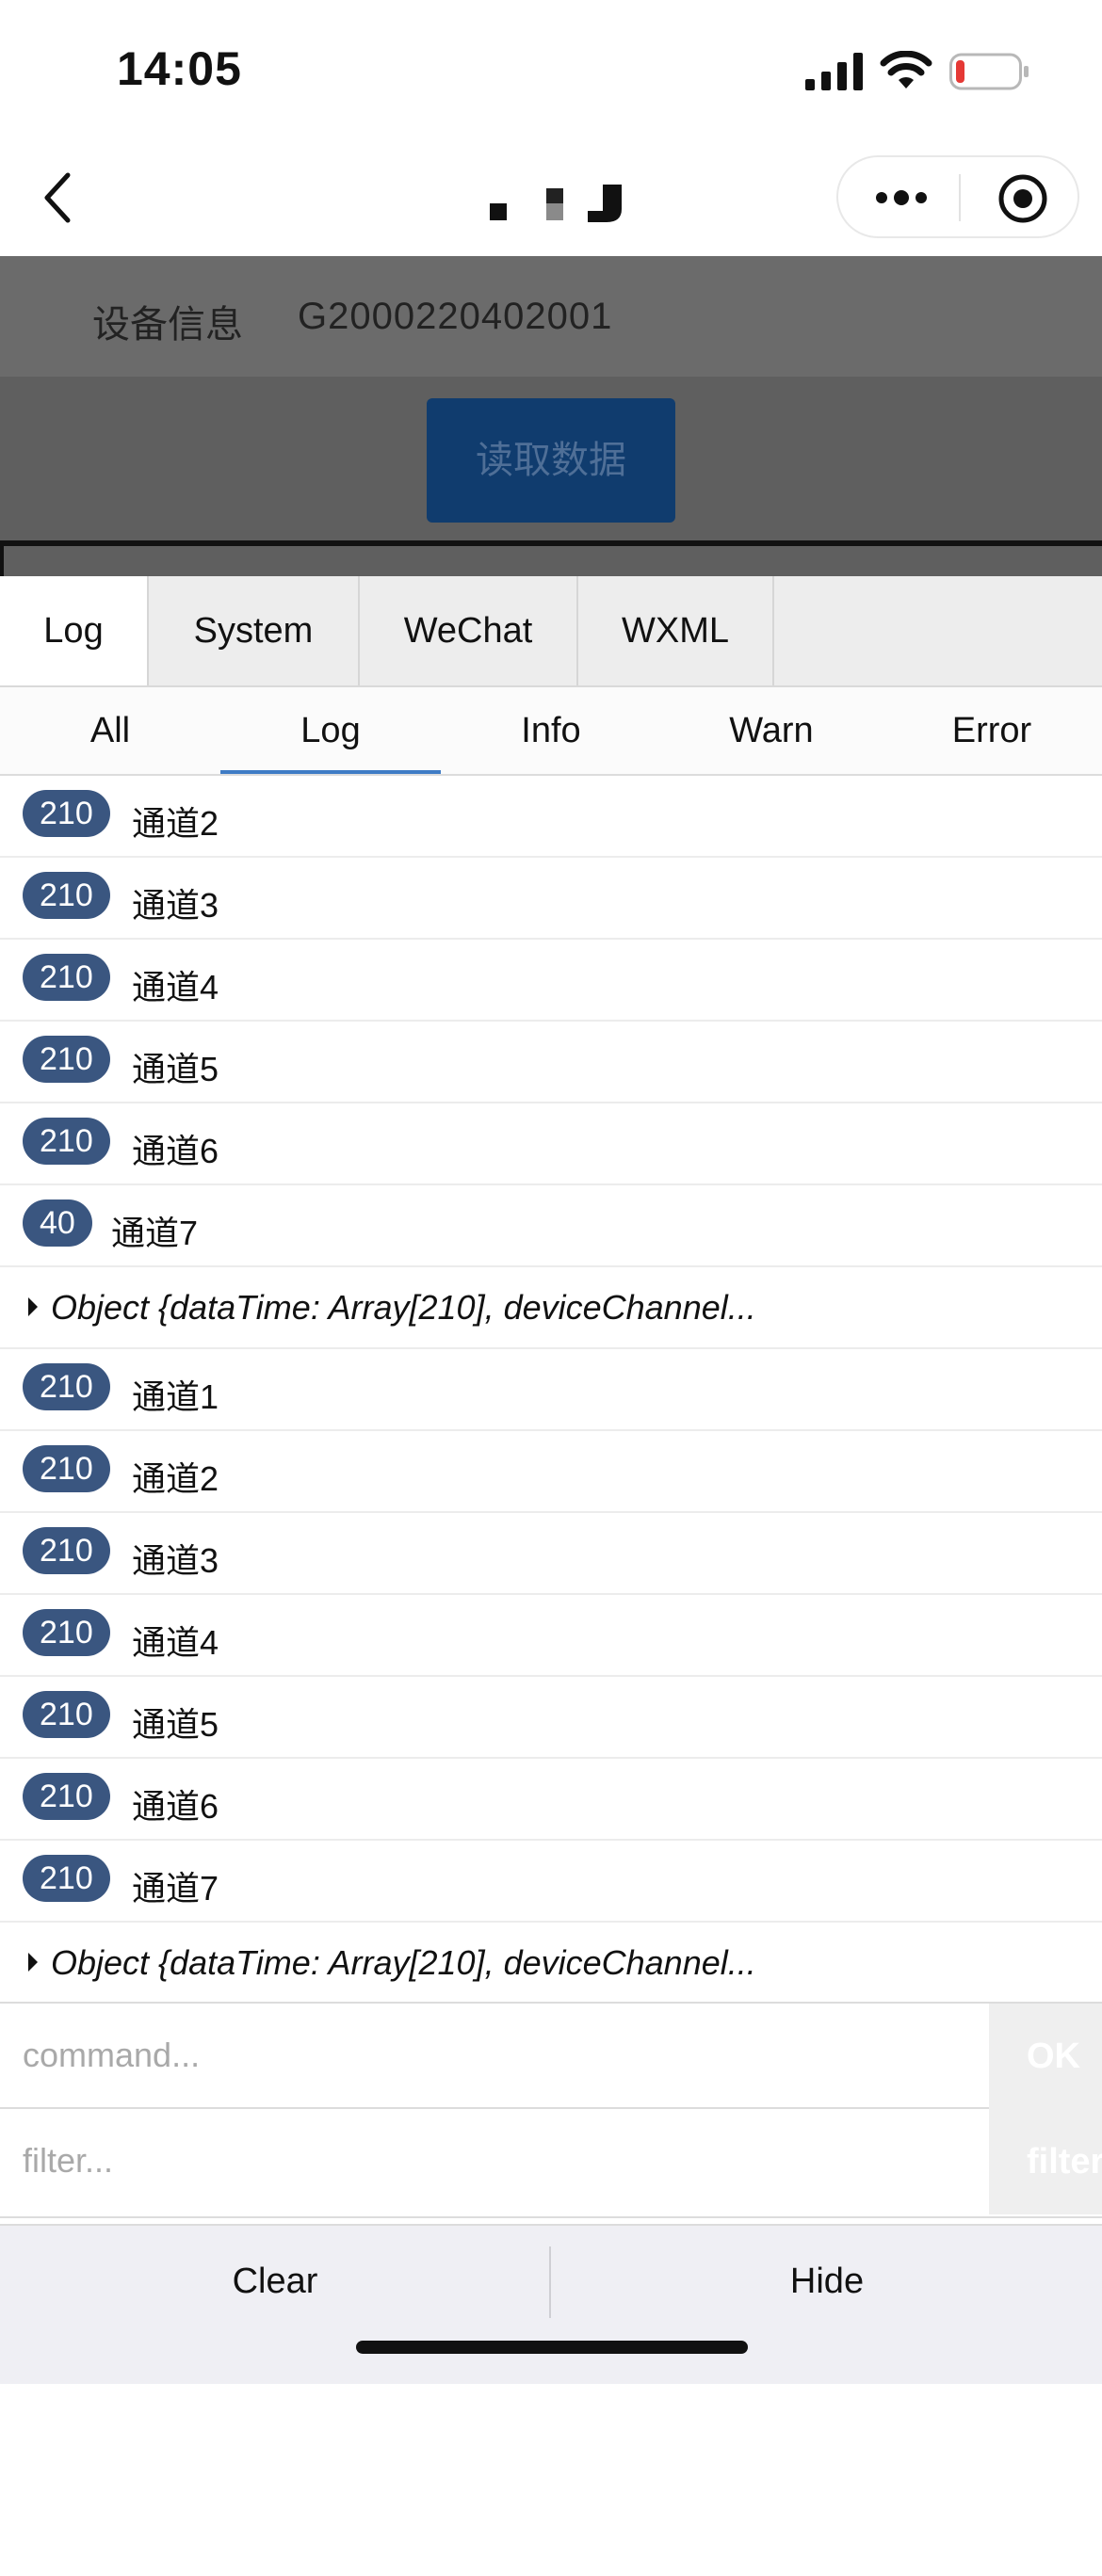 The height and width of the screenshot is (2576, 1102). I want to click on filter-button: filter, so click(1045, 2161).